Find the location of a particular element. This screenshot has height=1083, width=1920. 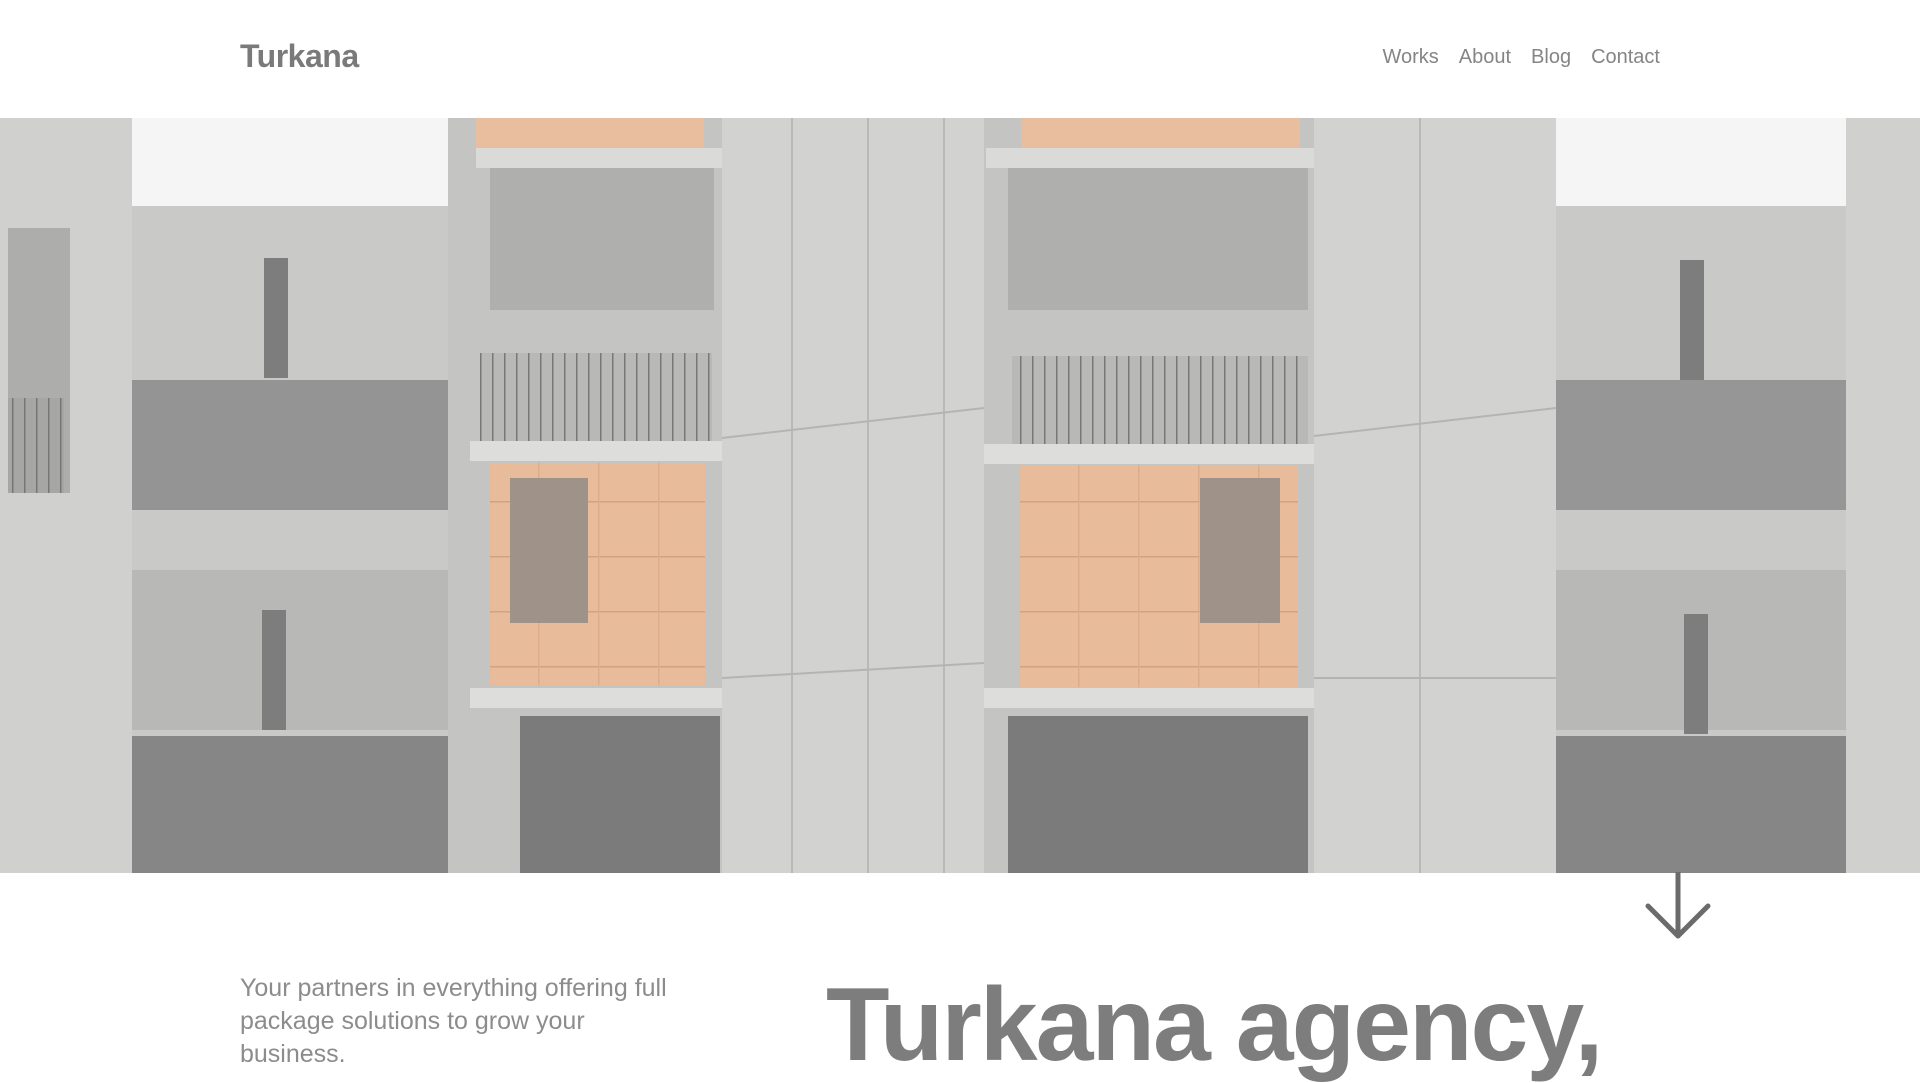

arrow-down-icon is located at coordinates (1678, 906).